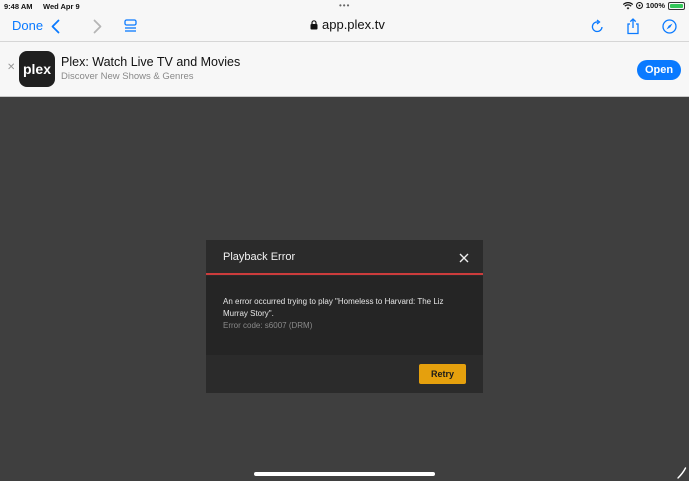  I want to click on reload-icon, so click(597, 26).